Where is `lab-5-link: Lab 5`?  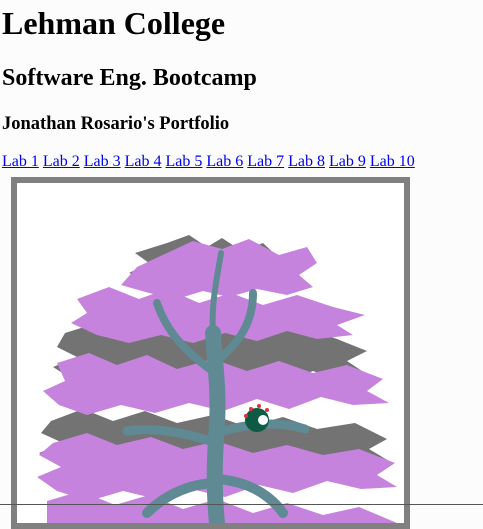 lab-5-link: Lab 5 is located at coordinates (184, 161).